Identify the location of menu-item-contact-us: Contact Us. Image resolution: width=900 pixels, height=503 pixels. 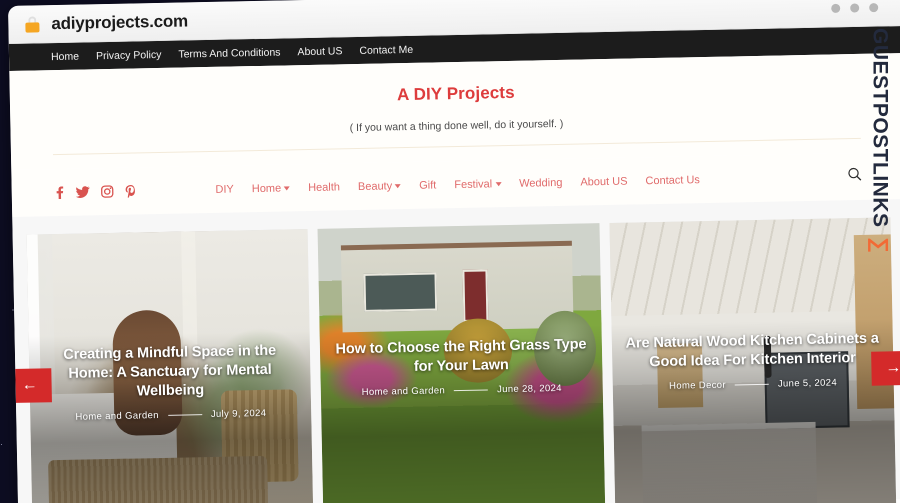
(672, 180).